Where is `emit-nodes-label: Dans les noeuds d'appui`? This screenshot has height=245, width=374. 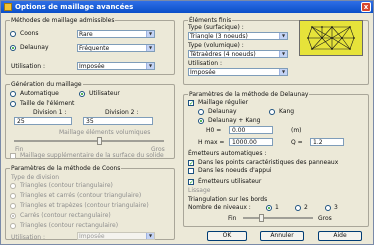 emit-nodes-label: Dans les noeuds d'appui is located at coordinates (235, 170).